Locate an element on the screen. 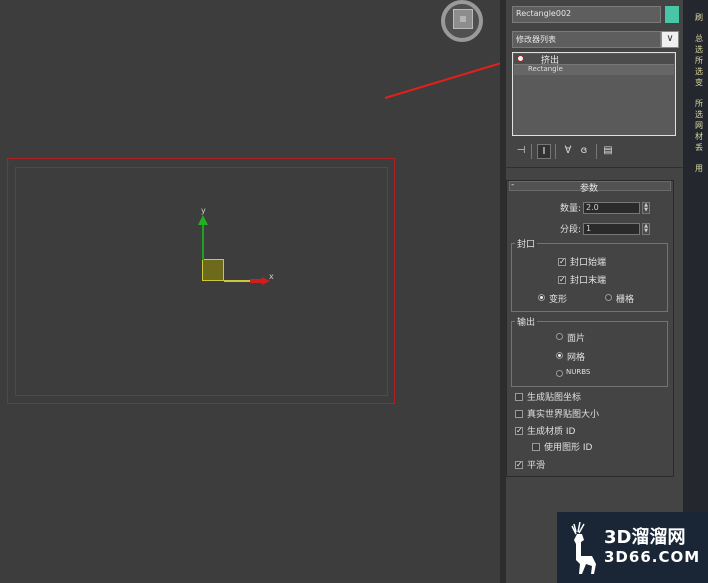 Image resolution: width=708 pixels, height=583 pixels. nurbs-label: NURBS is located at coordinates (578, 372).